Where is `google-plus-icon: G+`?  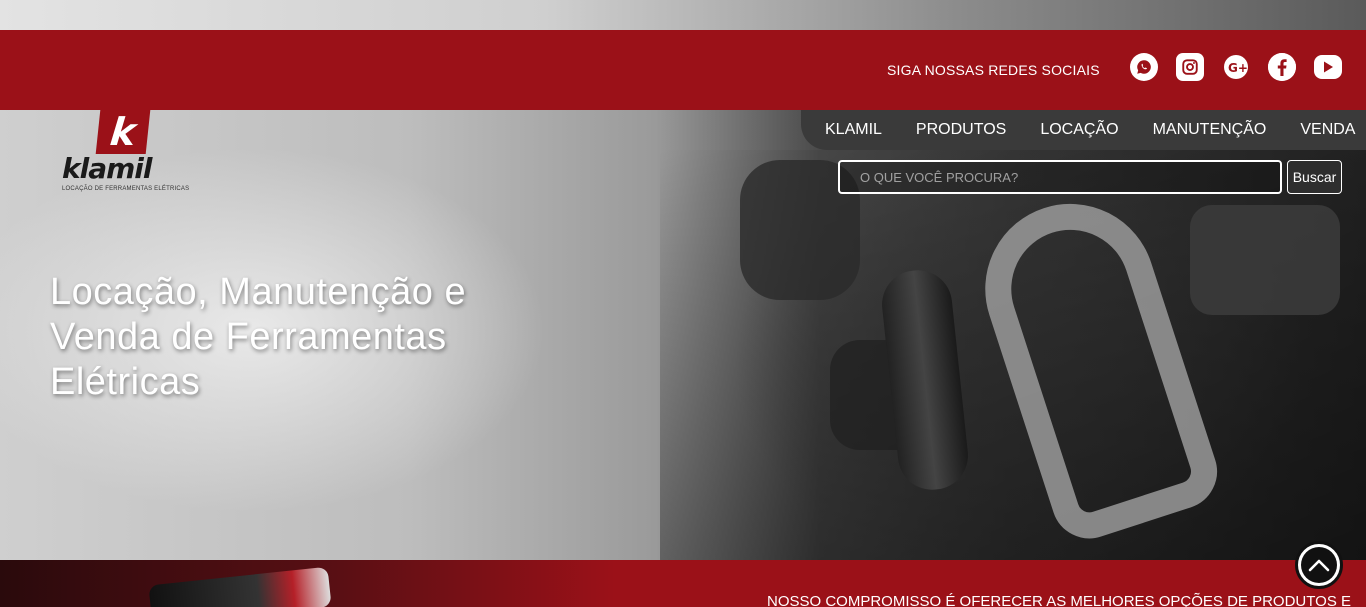
google-plus-icon: G+ is located at coordinates (1236, 67).